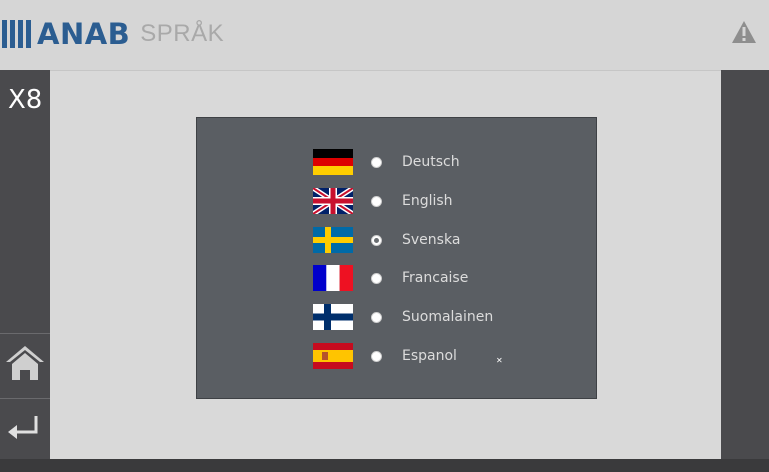 The width and height of the screenshot is (769, 472). What do you see at coordinates (396, 162) in the screenshot?
I see `language-option-deutsch: Deutsch` at bounding box center [396, 162].